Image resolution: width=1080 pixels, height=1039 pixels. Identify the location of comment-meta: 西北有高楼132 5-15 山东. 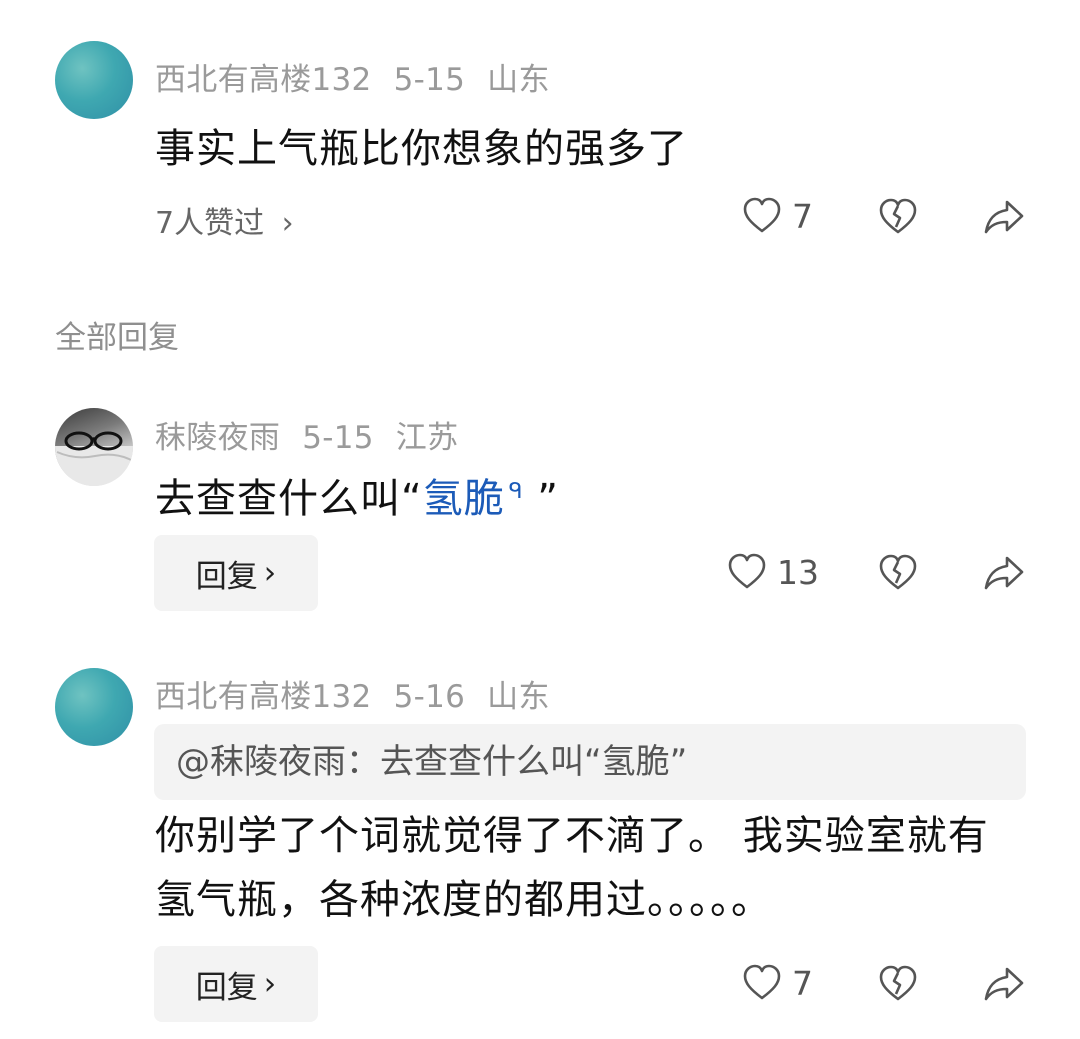
(363, 76).